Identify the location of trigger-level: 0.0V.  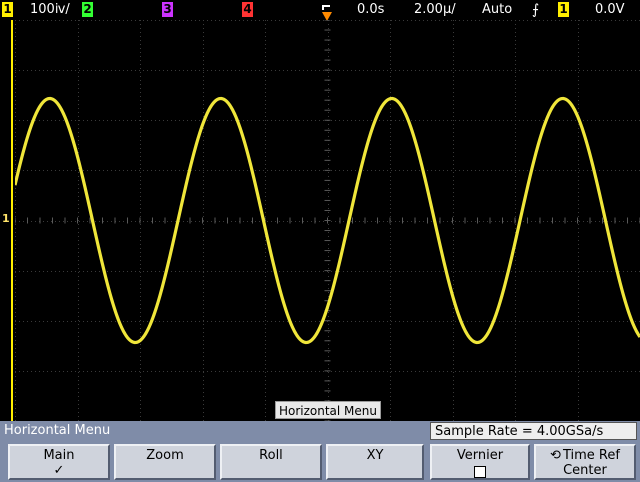
(610, 9).